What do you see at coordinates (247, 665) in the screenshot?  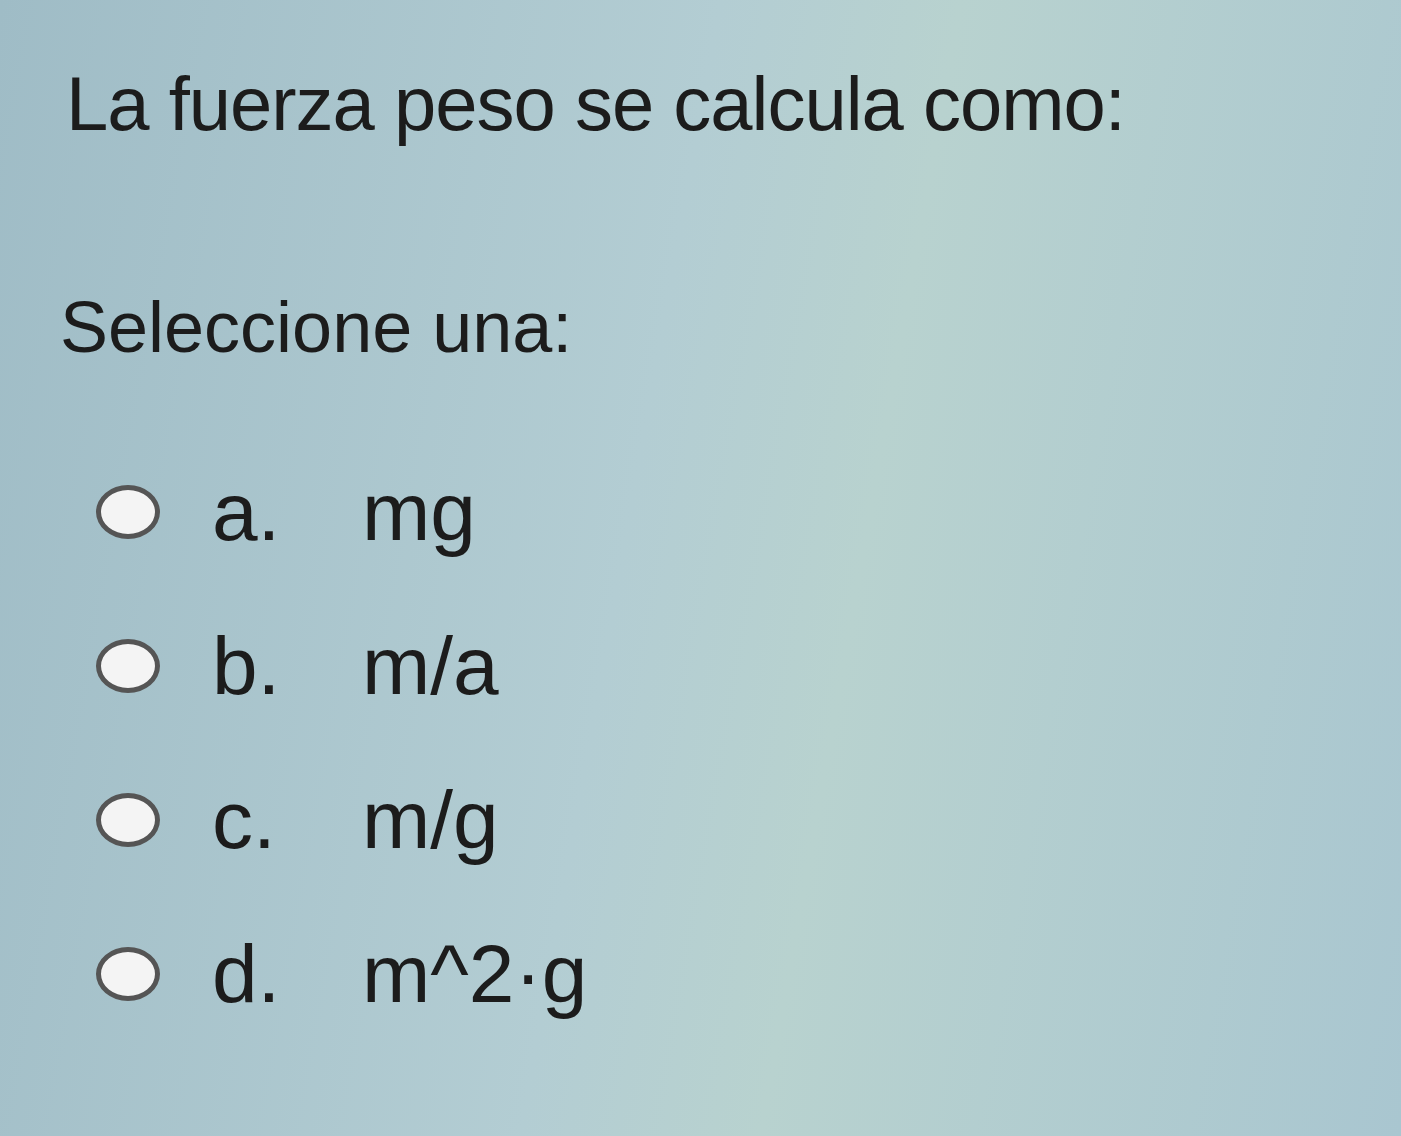 I see `option-letter: b.` at bounding box center [247, 665].